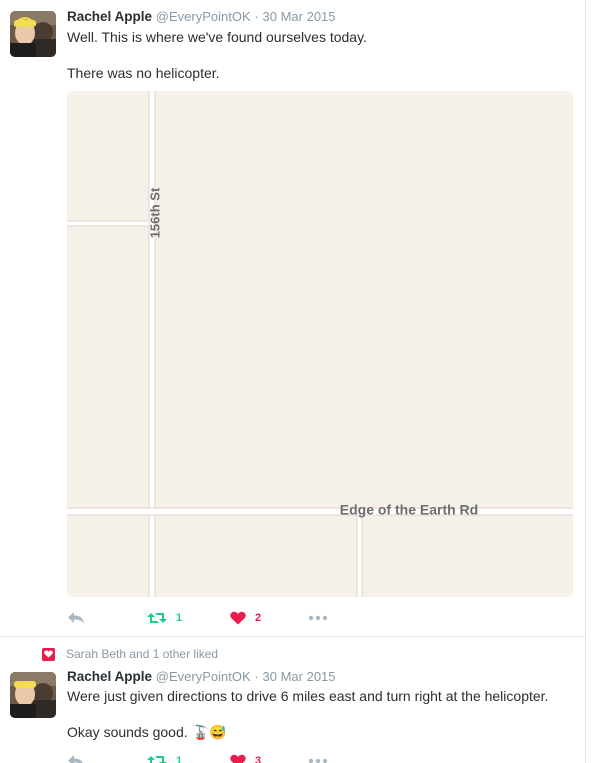 The width and height of the screenshot is (598, 763). What do you see at coordinates (258, 759) in the screenshot?
I see `like-count: 3` at bounding box center [258, 759].